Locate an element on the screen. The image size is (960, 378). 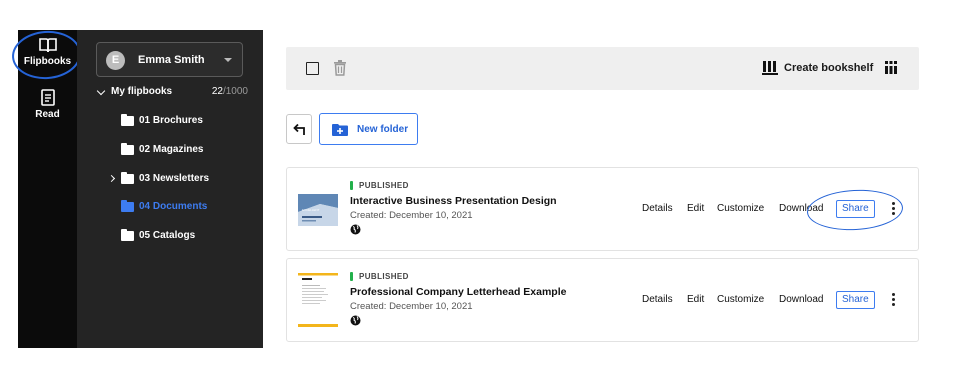
thumbnail-caption: EXCELLENT is located at coordinates (311, 210).